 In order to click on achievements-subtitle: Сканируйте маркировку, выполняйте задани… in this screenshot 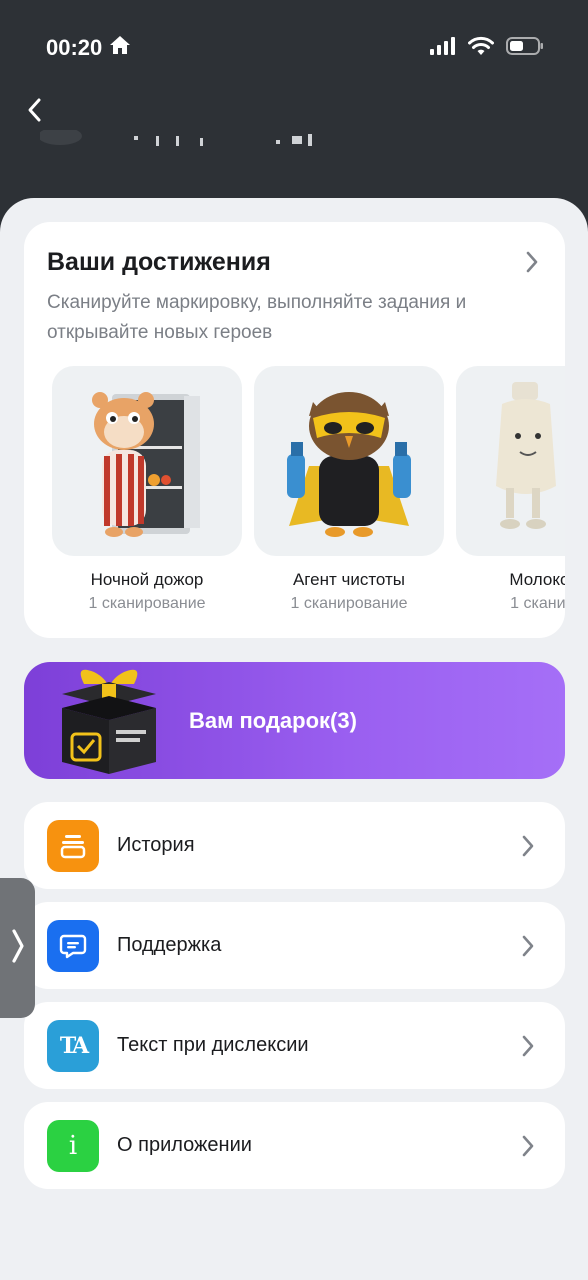, I will do `click(257, 317)`.